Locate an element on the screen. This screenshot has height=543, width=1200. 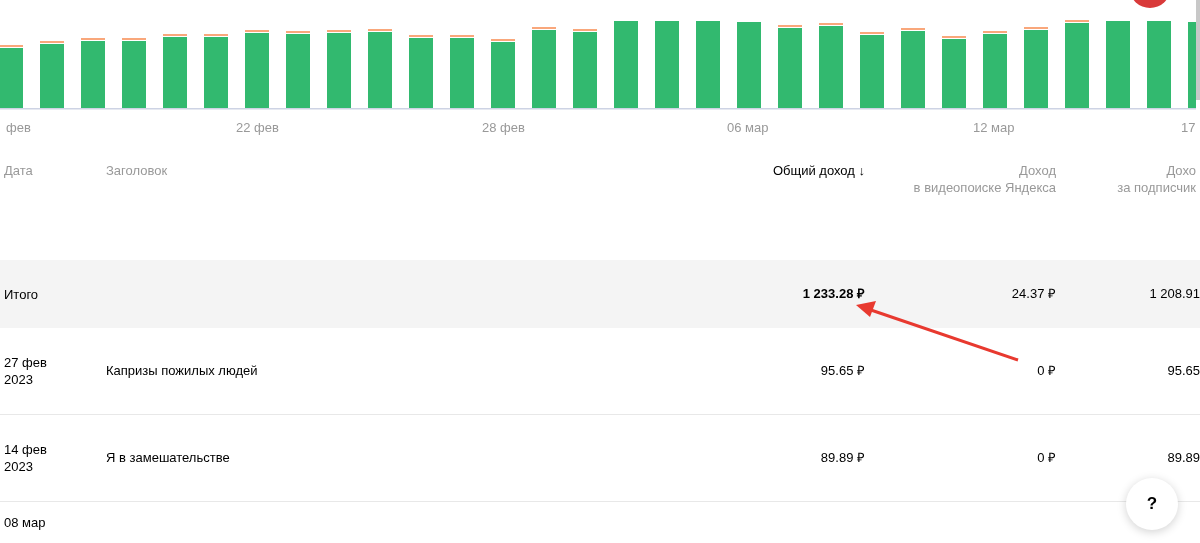
axis-label: 12 мар is located at coordinates (994, 128).